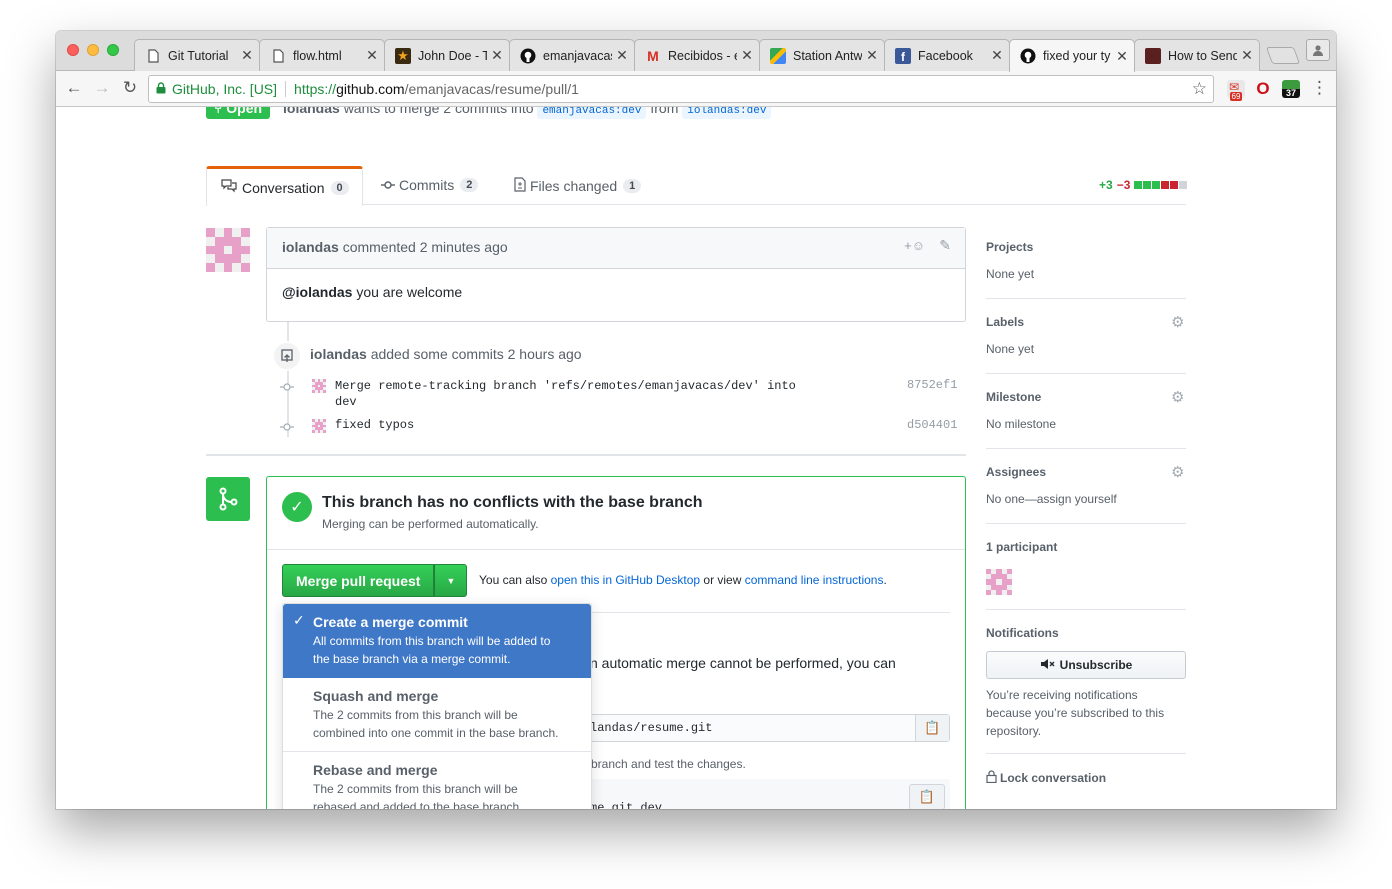  Describe the element at coordinates (338, 354) in the screenshot. I see `commits-author-link: iolandas` at that location.